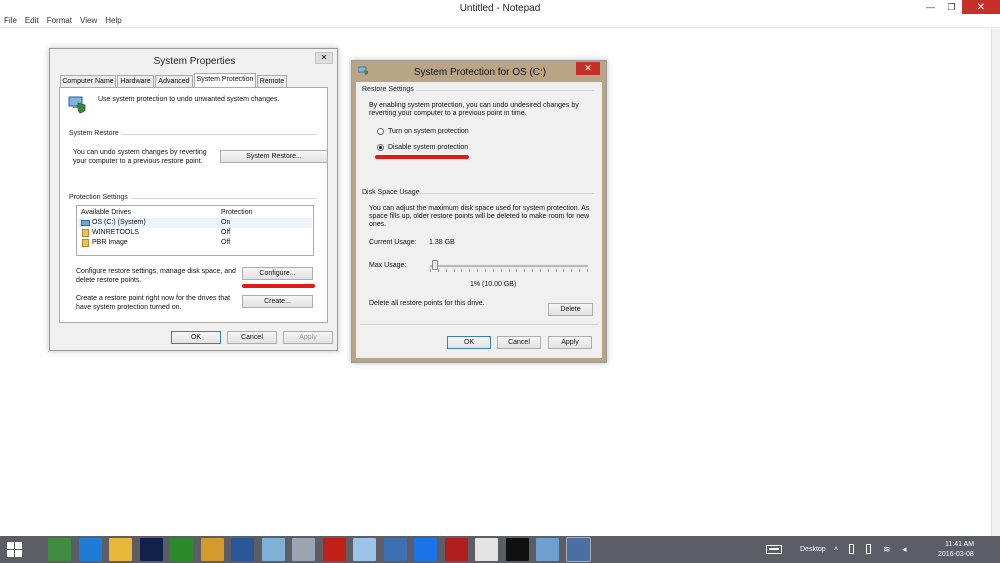 Image resolution: width=1000 pixels, height=563 pixels. Describe the element at coordinates (303, 549) in the screenshot. I see `calculator-icon` at that location.